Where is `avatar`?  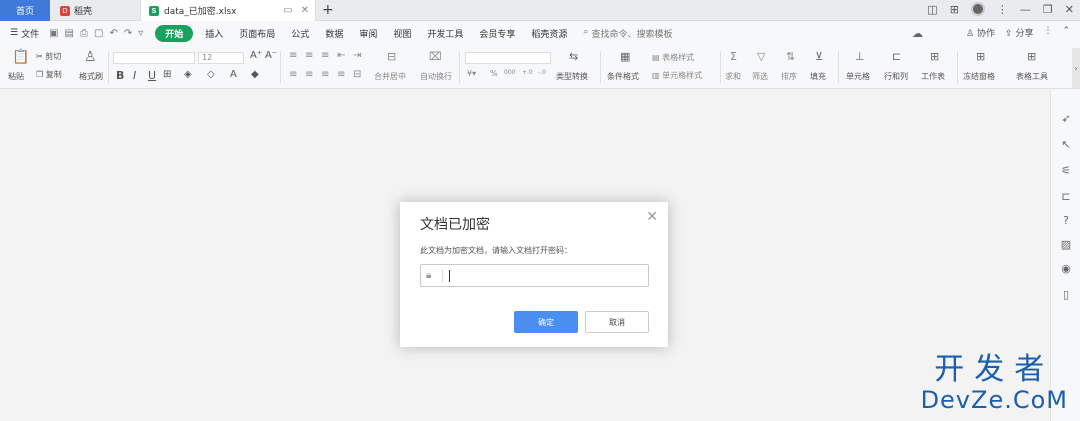
avatar is located at coordinates (977, 9).